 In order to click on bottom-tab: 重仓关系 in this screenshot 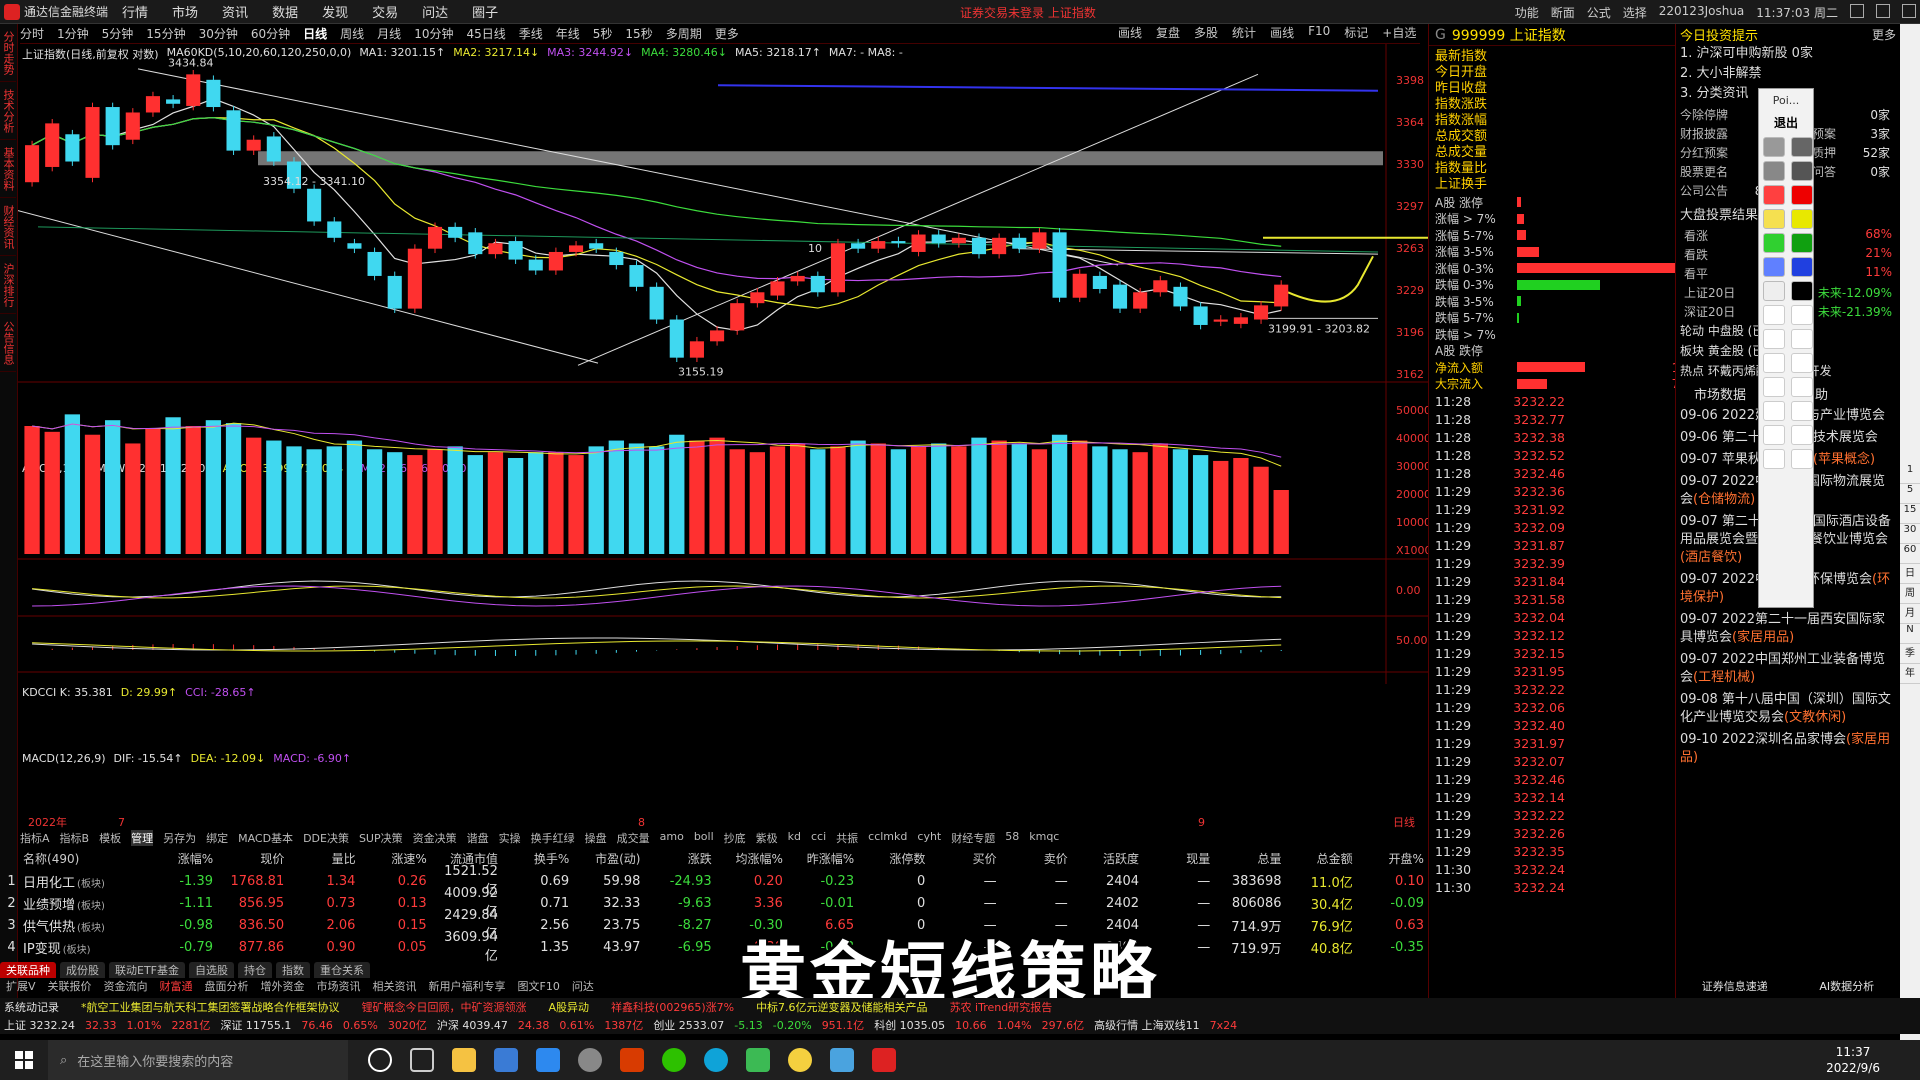, I will do `click(342, 970)`.